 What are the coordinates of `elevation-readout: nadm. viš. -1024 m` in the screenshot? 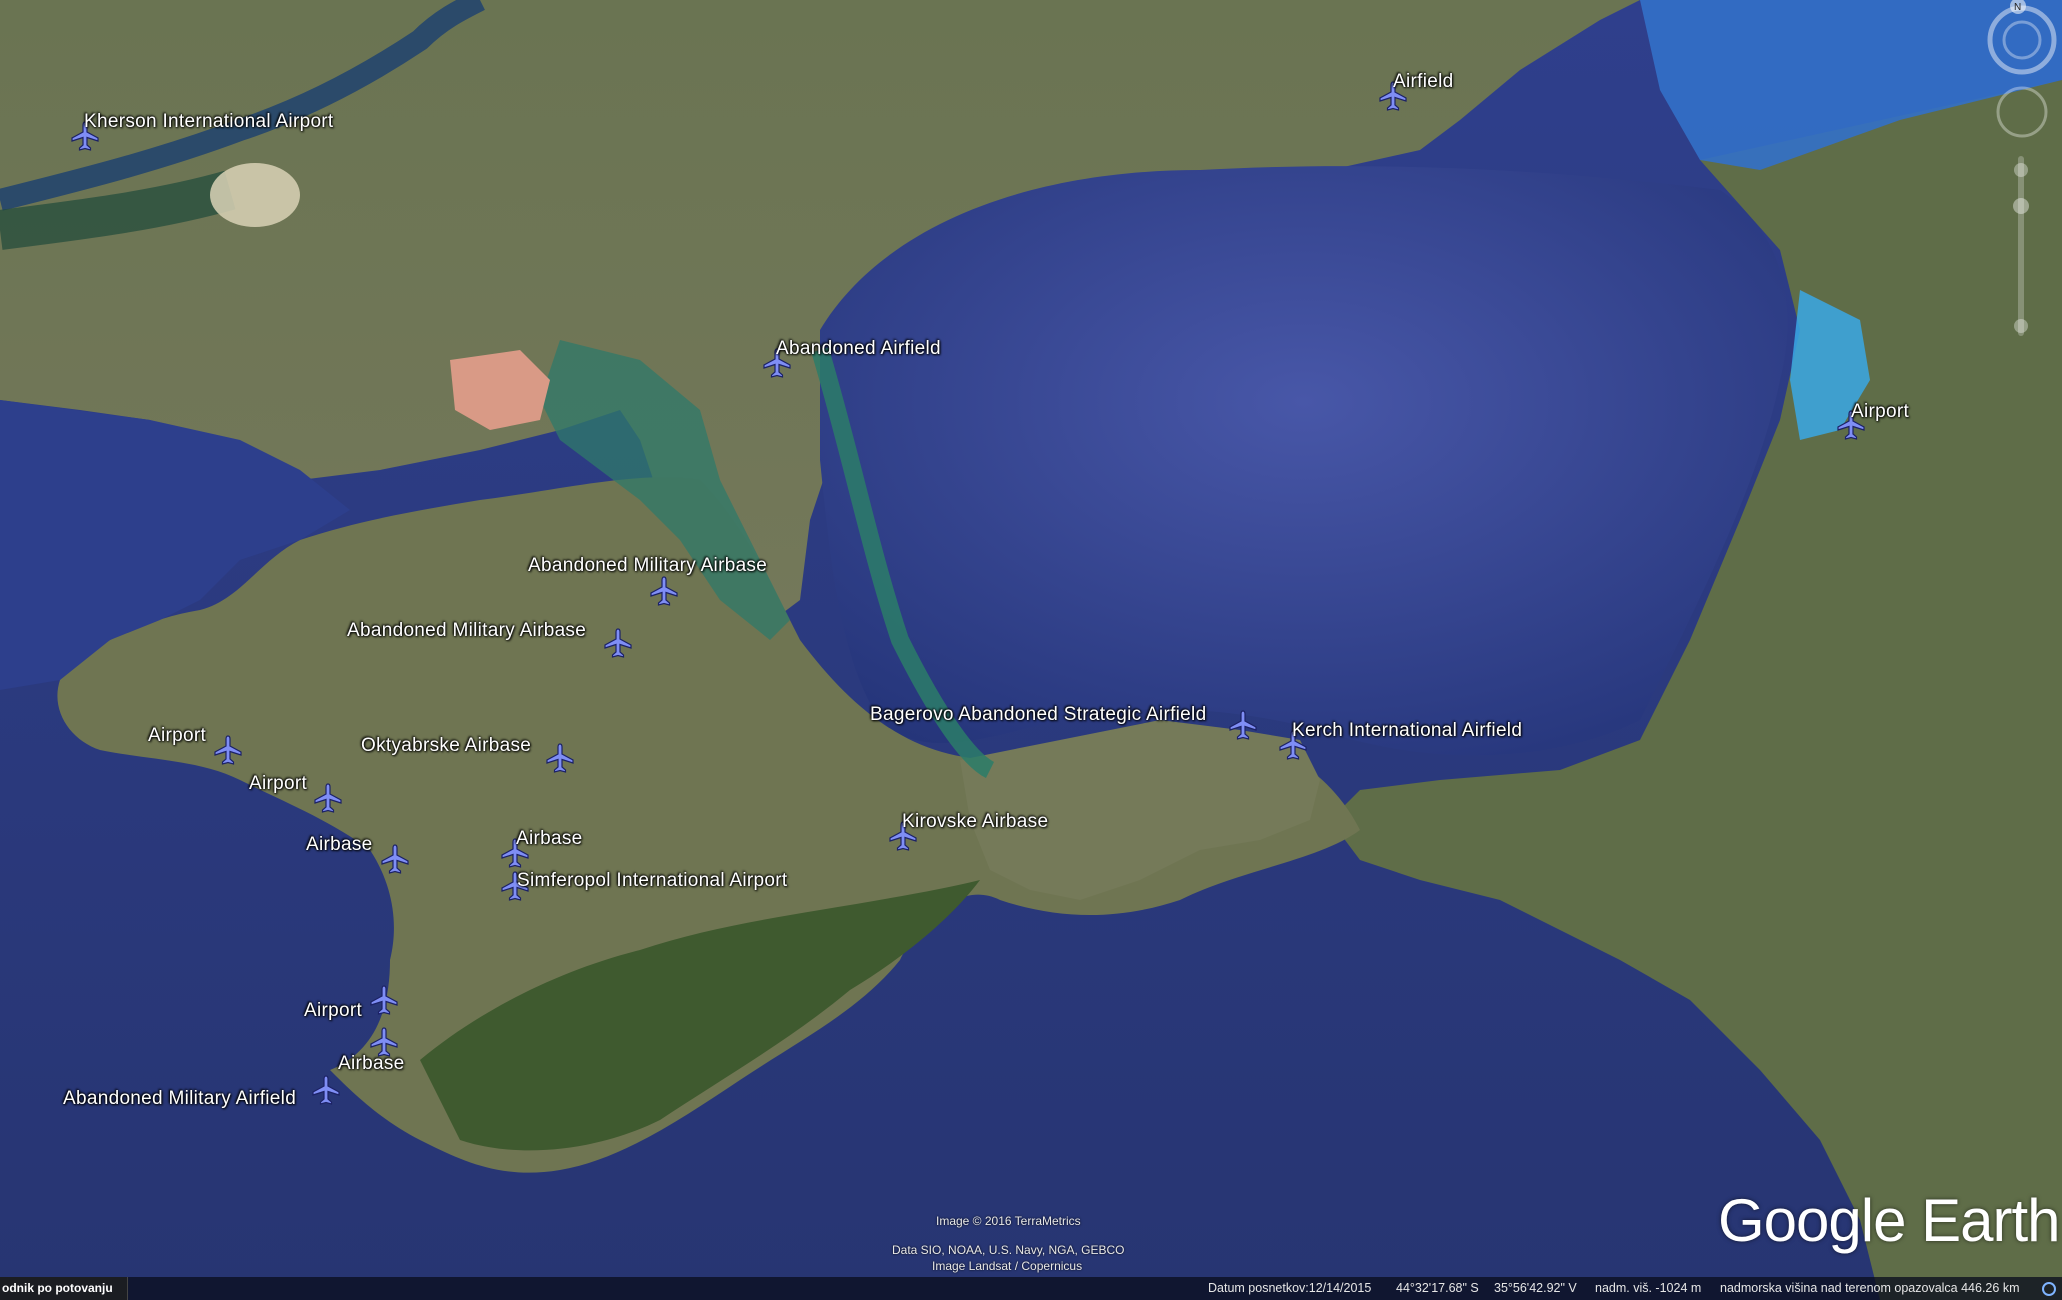 It's located at (1648, 1288).